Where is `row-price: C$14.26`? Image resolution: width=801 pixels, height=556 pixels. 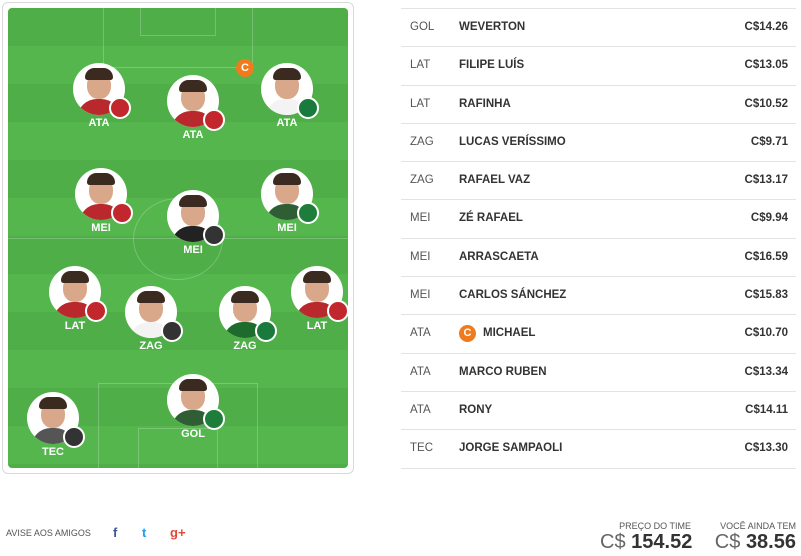 row-price: C$14.26 is located at coordinates (766, 27).